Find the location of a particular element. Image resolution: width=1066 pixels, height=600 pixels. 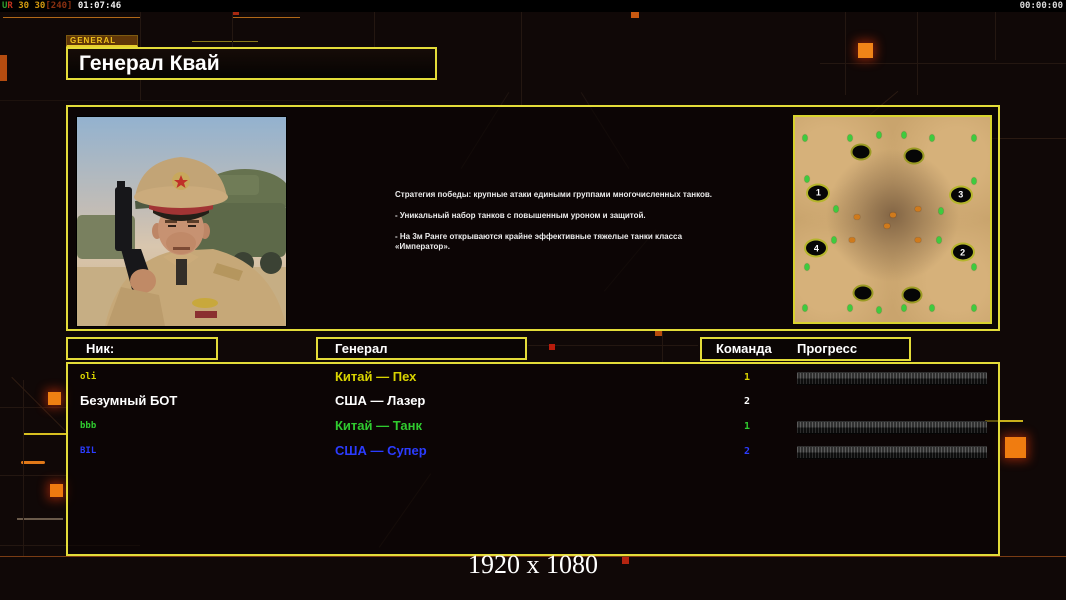

deco-left-bar is located at coordinates (3, 68).